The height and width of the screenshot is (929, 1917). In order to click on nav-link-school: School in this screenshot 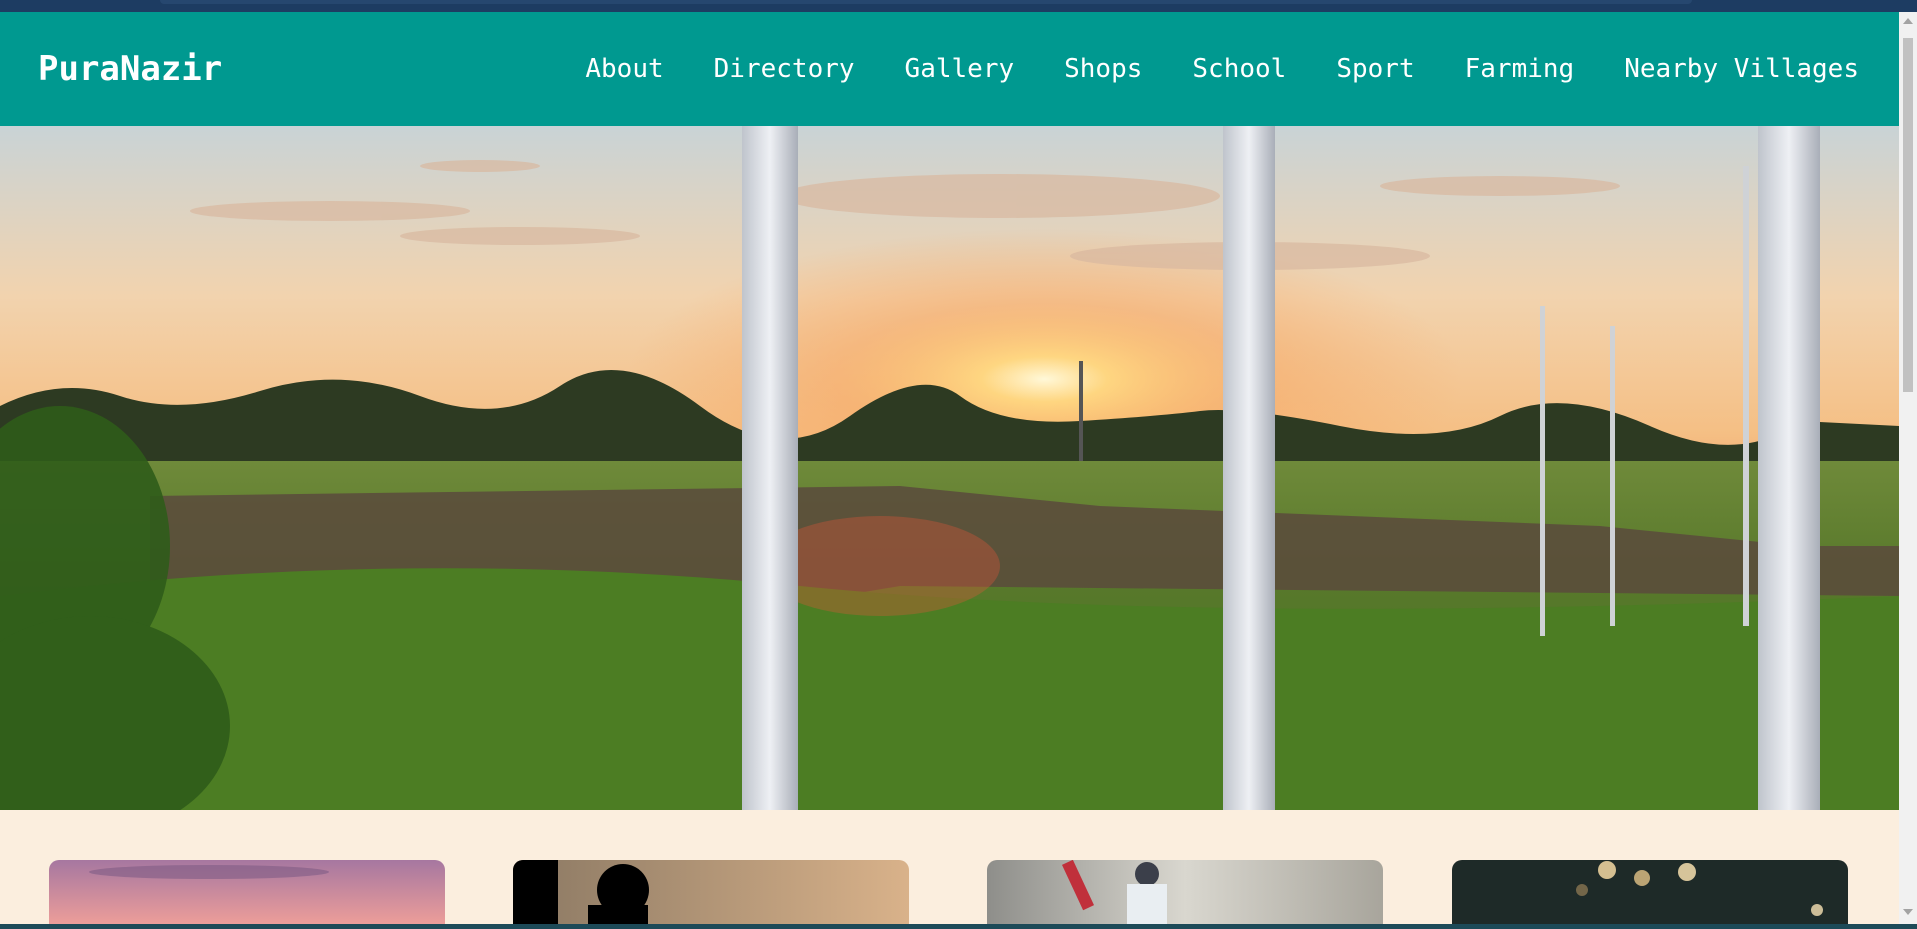, I will do `click(1239, 69)`.